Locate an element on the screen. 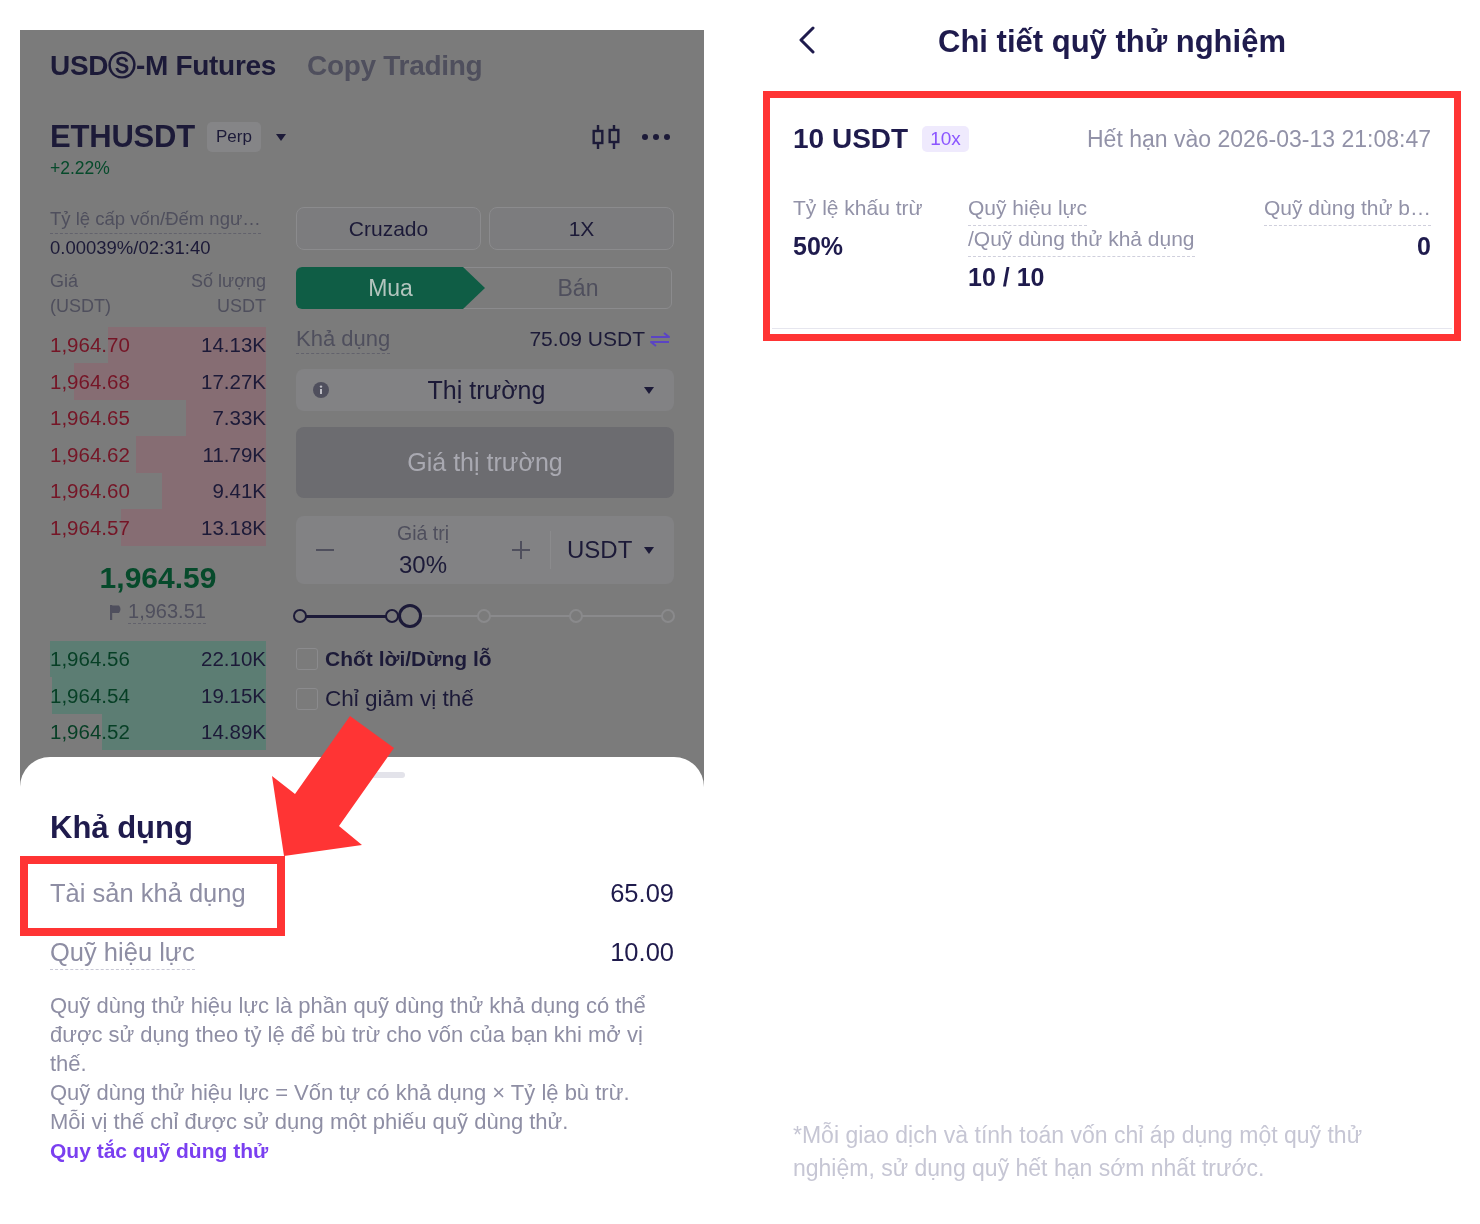 This screenshot has width=1480, height=1224. checkbox-label: Chốt lời/Dừng lỗ is located at coordinates (408, 659).